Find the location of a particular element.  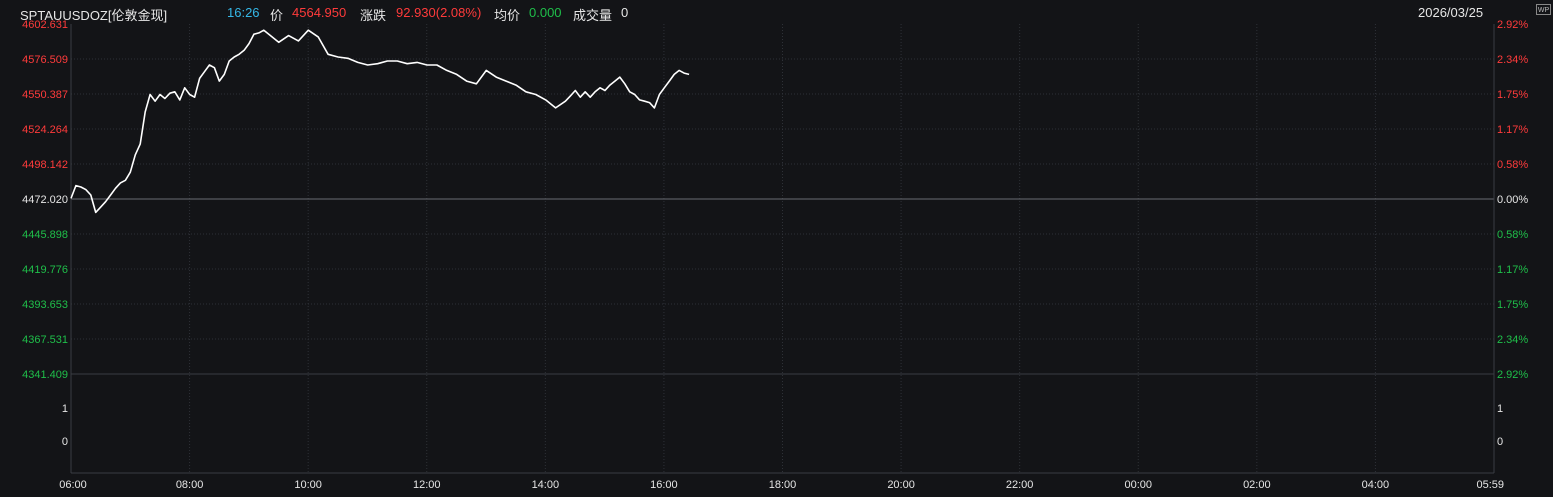

x-tick-label: 16:00 is located at coordinates (664, 485).